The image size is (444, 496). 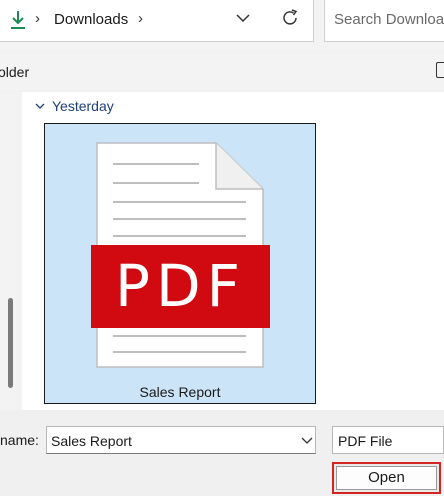 What do you see at coordinates (19, 440) in the screenshot?
I see `file-name-field-label: name:` at bounding box center [19, 440].